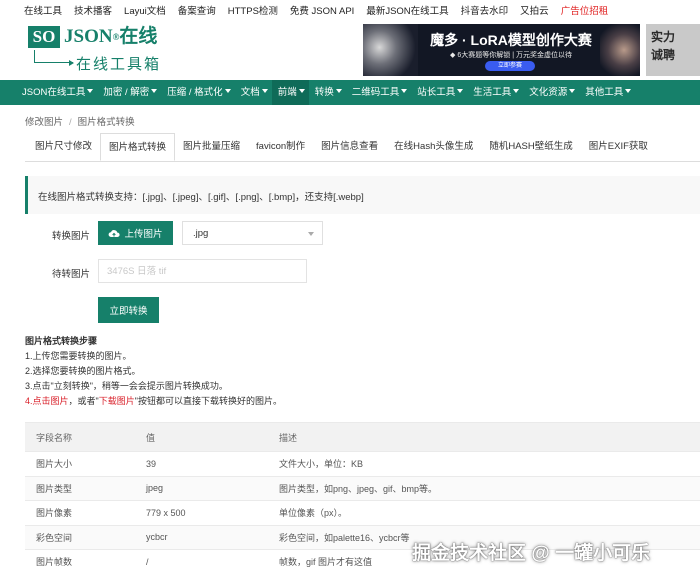 This screenshot has width=700, height=581. I want to click on table-cell: 图片像素, so click(85, 512).